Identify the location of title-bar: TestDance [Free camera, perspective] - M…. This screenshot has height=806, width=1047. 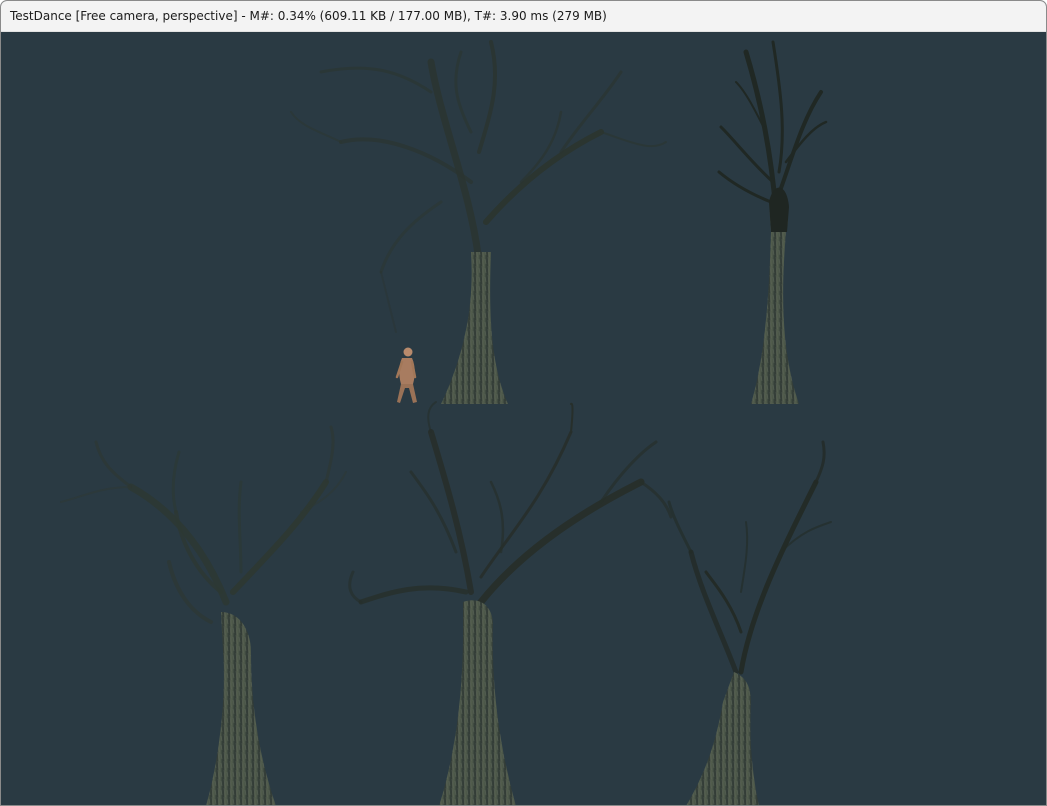
(523, 16).